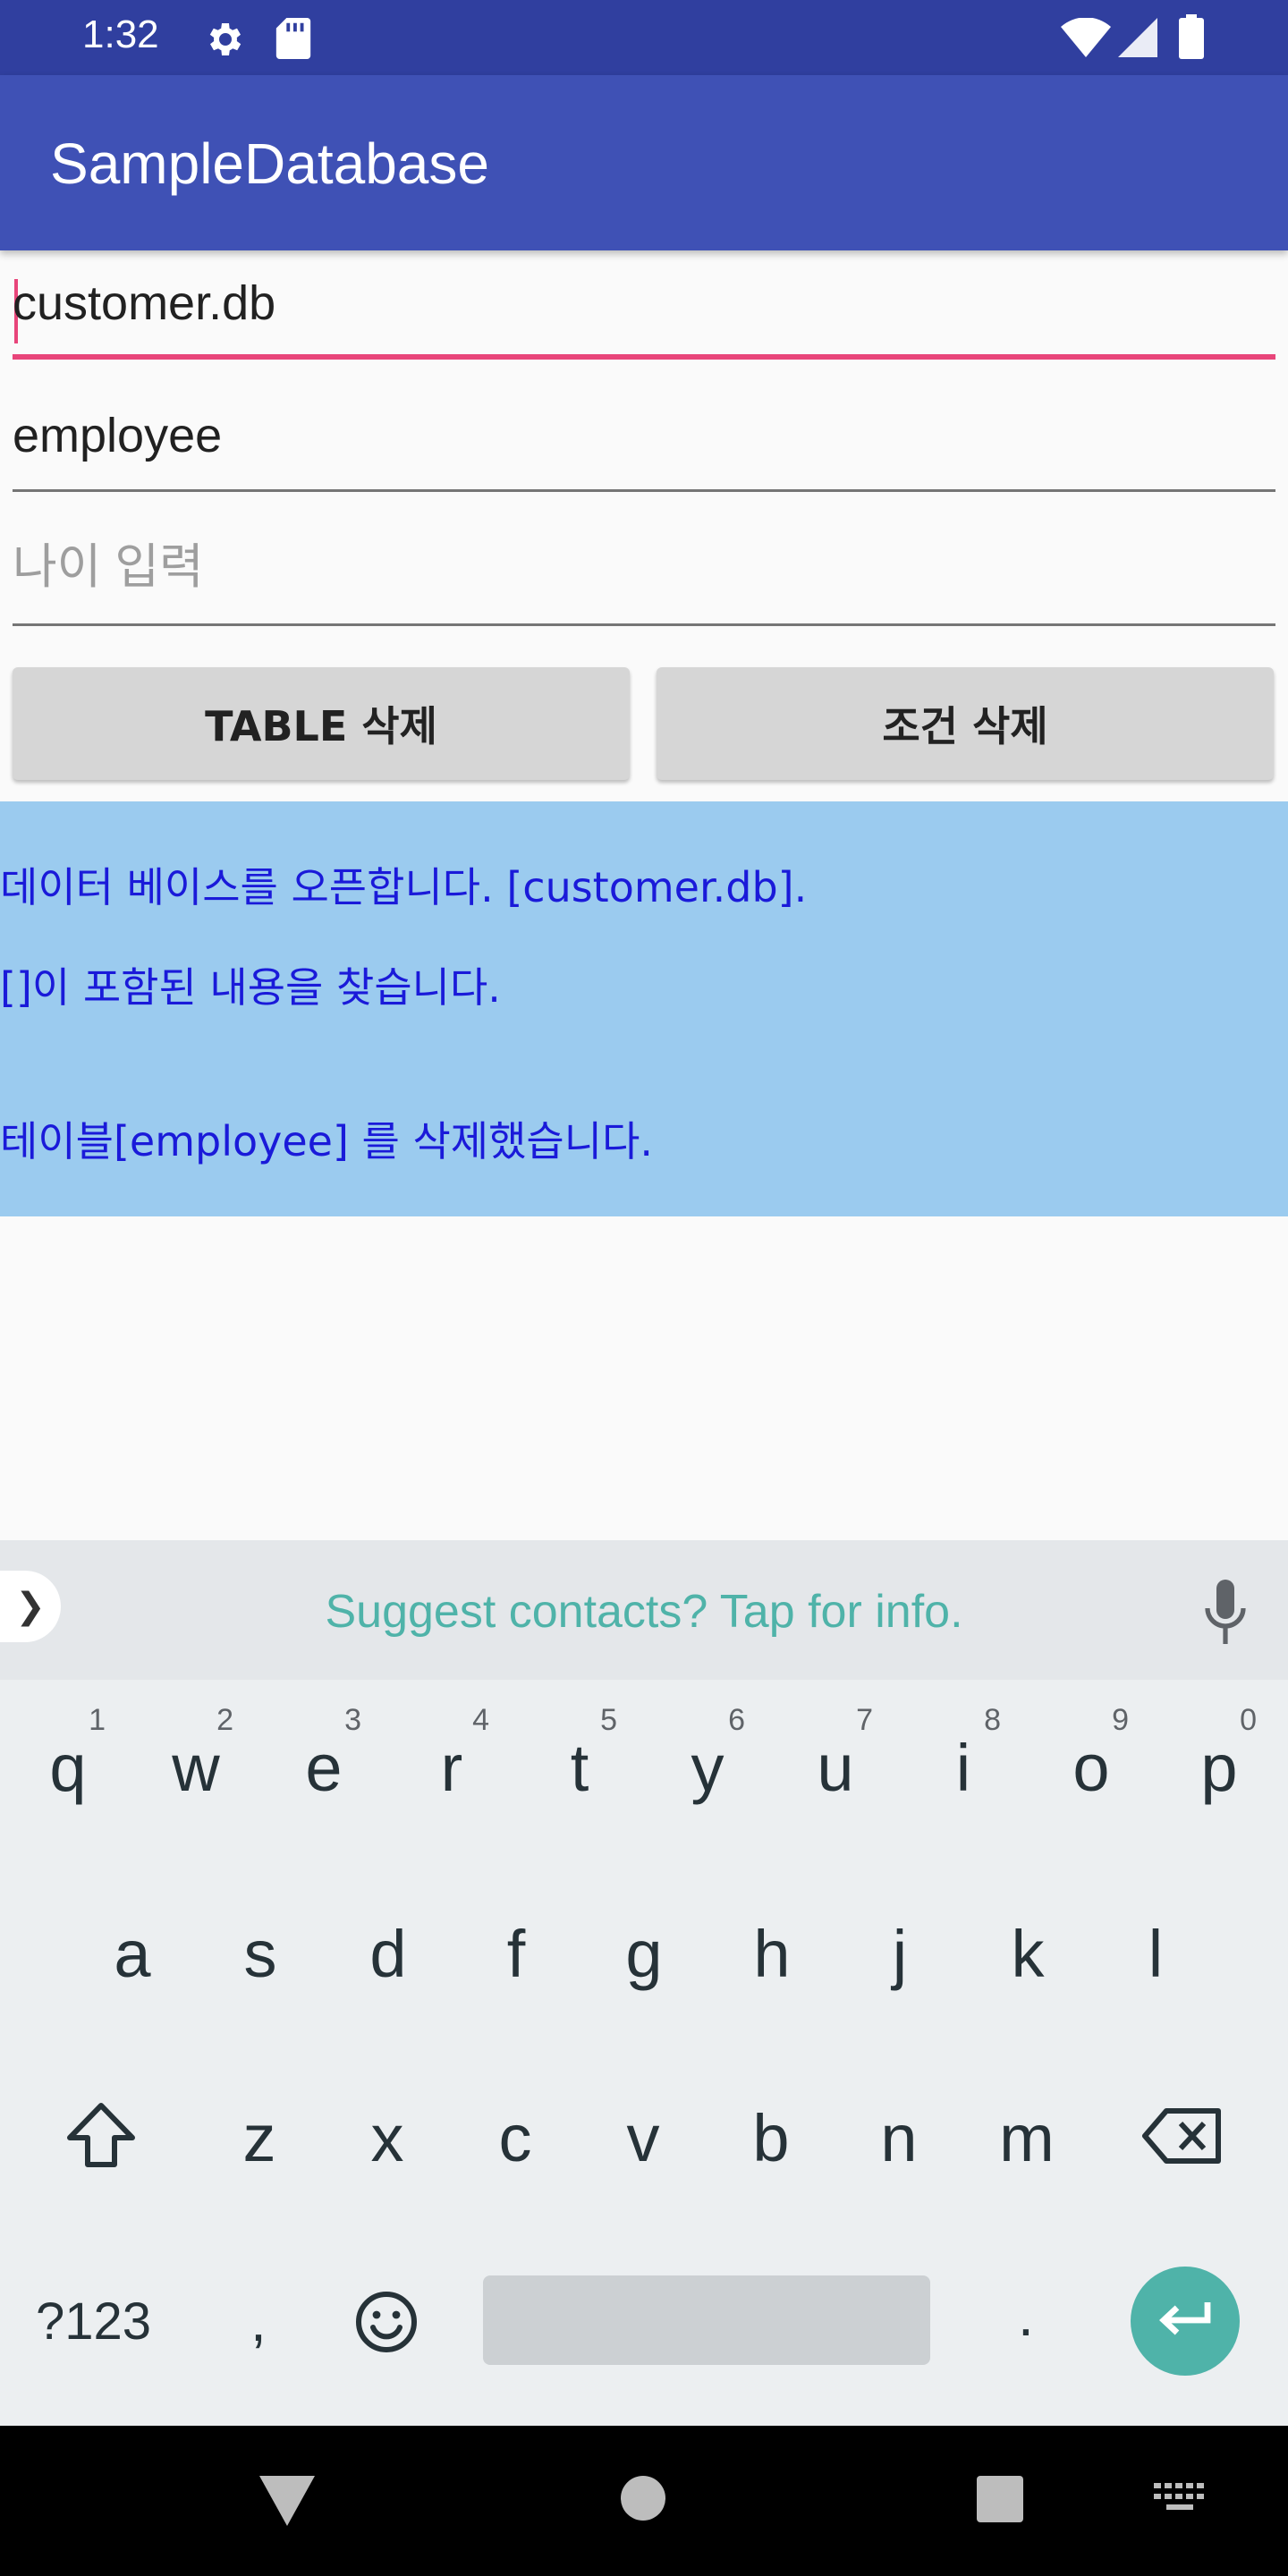 This screenshot has height=2576, width=1288. I want to click on key-m: m, so click(1026, 2139).